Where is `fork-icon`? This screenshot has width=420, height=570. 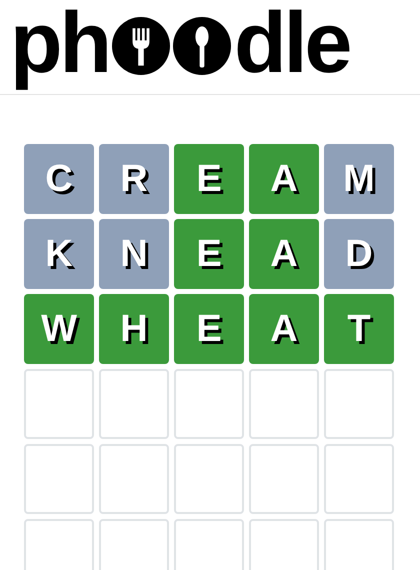 fork-icon is located at coordinates (141, 46).